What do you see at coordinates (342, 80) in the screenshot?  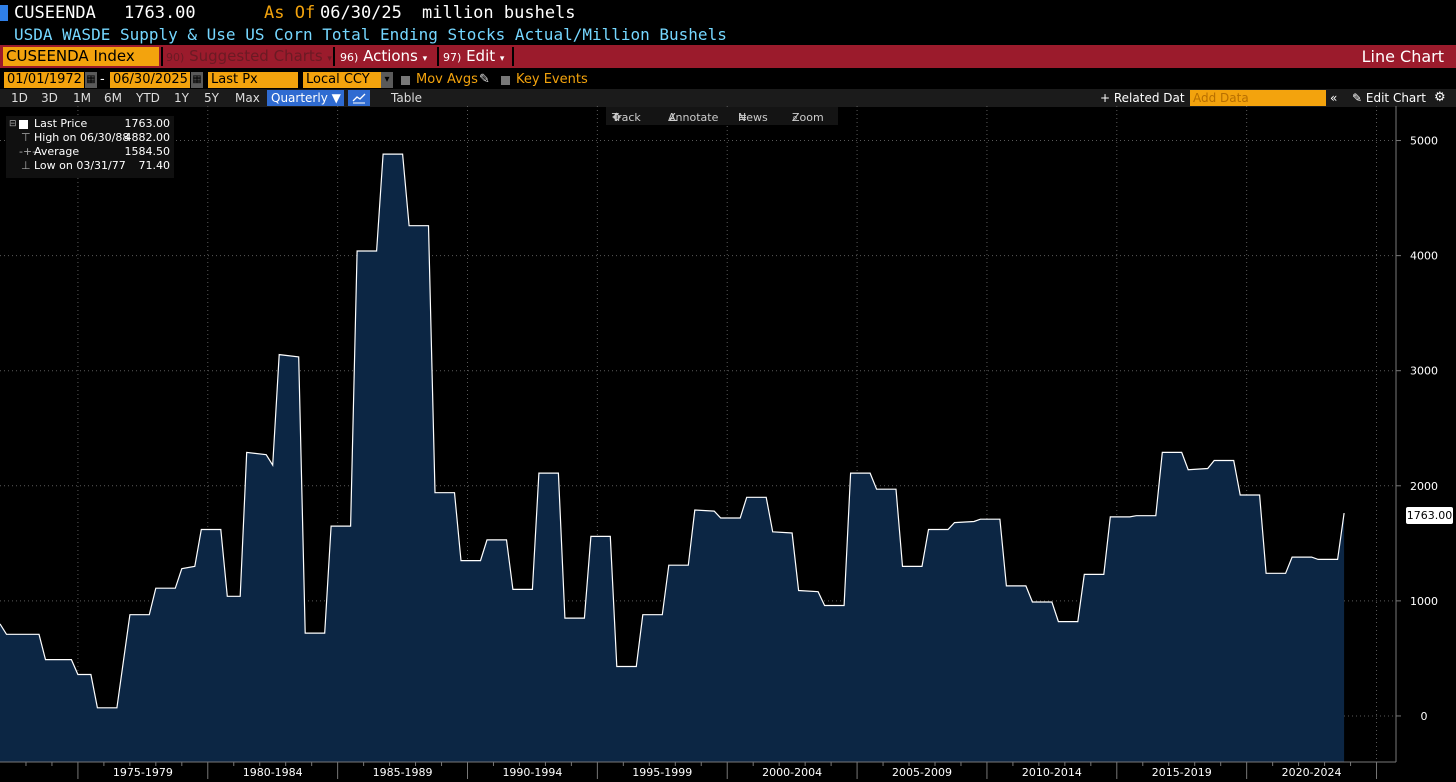 I see `currency-select: Local CCY` at bounding box center [342, 80].